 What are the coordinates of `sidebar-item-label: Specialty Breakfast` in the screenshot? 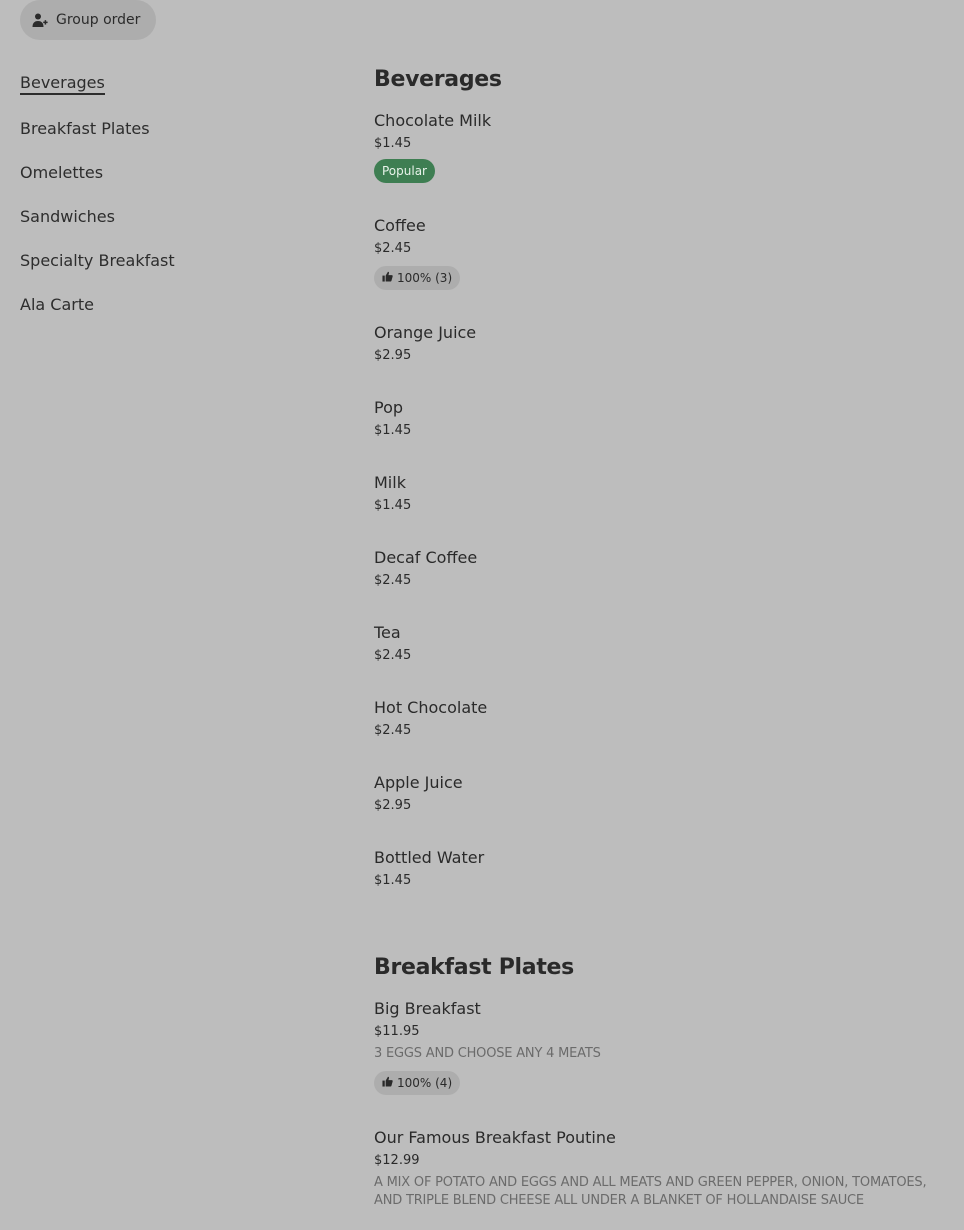 It's located at (97, 260).